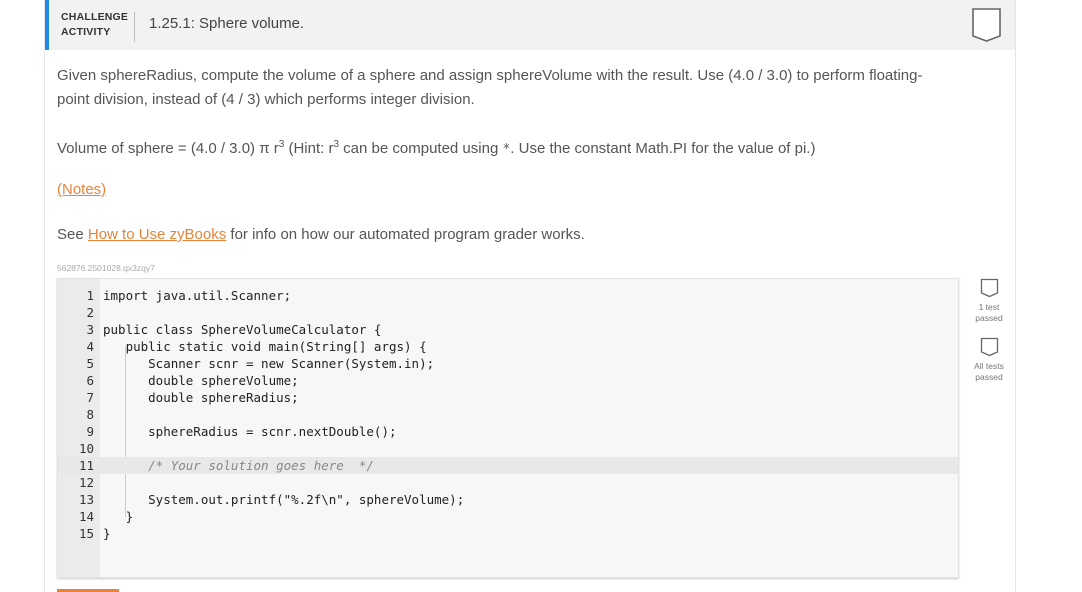  I want to click on code-line: 9 sphereRadius = scnr.nextDouble();, so click(508, 431).